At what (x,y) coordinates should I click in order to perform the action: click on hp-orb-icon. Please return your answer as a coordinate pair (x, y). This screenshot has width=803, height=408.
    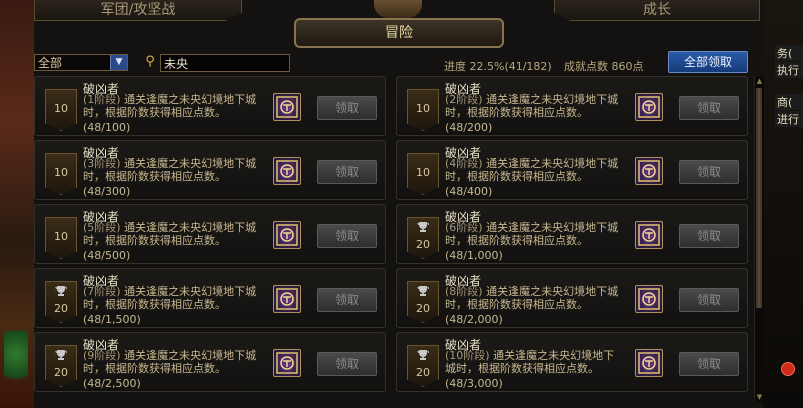
    Looking at the image, I should click on (788, 369).